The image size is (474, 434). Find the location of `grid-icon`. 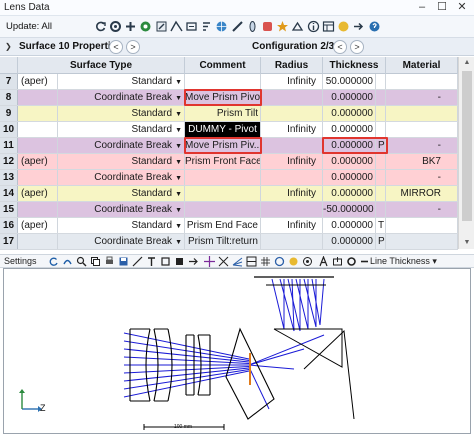

grid-icon is located at coordinates (265, 261).